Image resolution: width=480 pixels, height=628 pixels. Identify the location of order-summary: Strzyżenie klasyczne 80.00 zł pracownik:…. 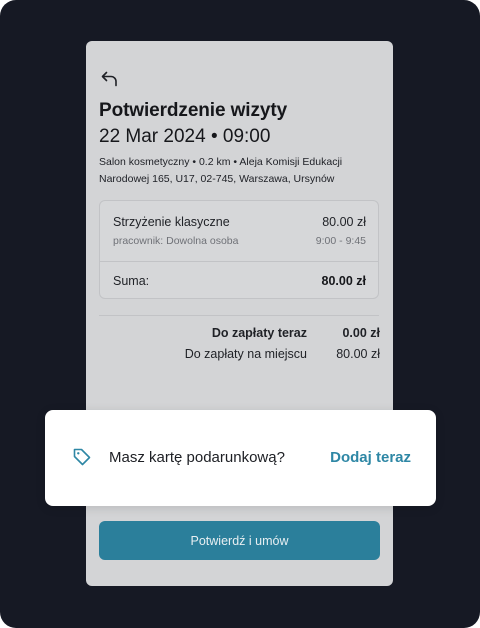
(239, 249).